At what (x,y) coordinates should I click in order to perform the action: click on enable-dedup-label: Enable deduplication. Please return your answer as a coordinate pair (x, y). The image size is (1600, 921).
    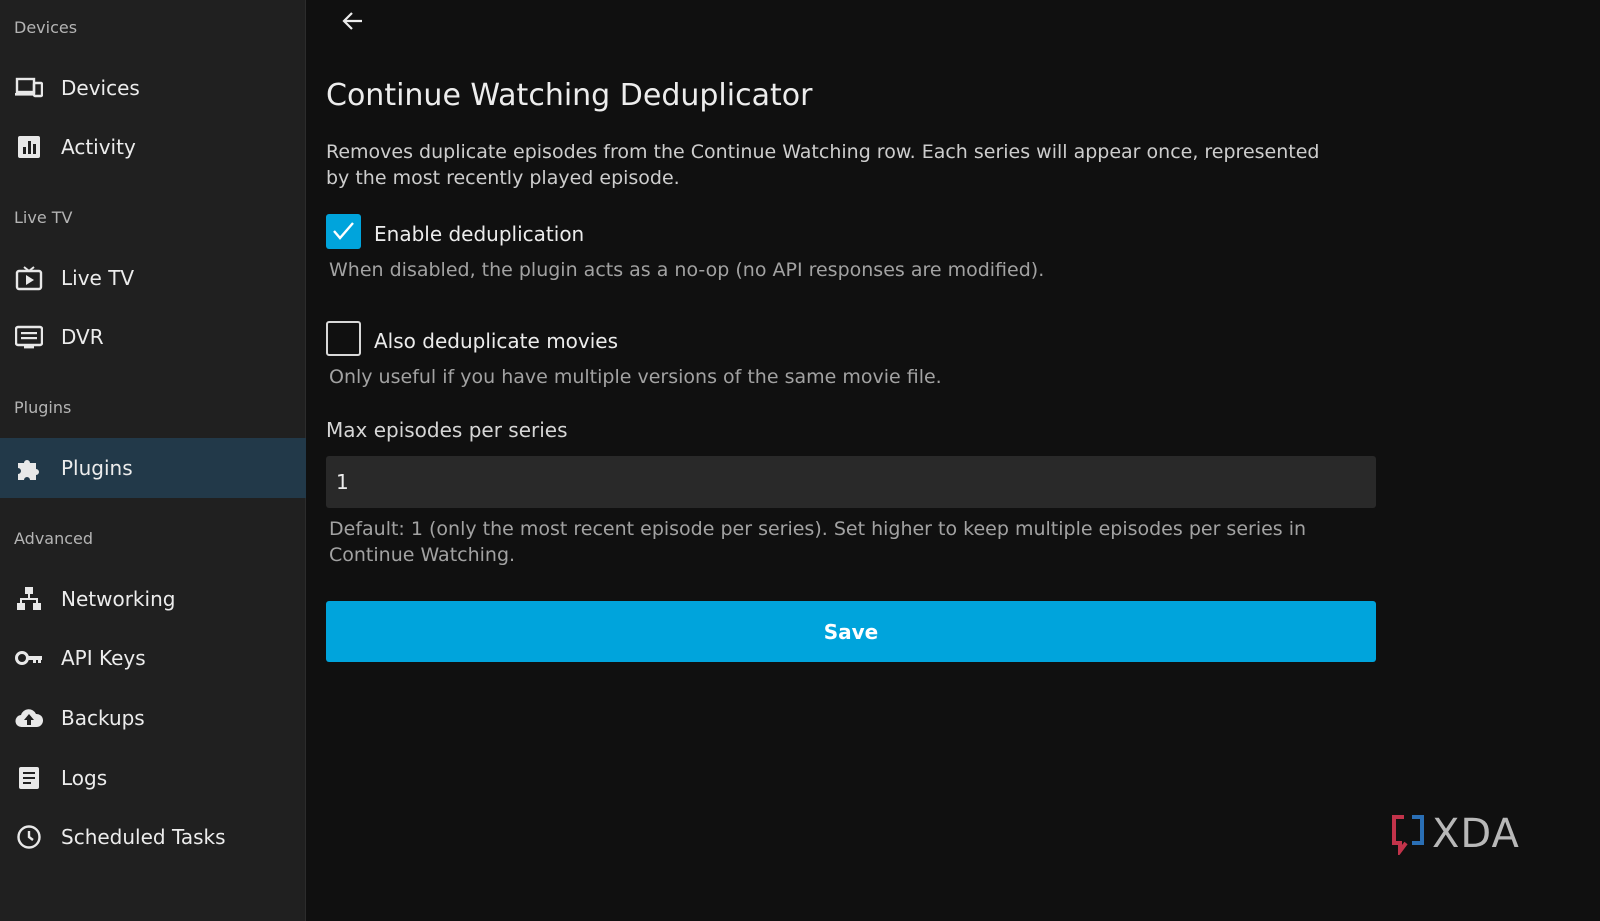
    Looking at the image, I should click on (479, 234).